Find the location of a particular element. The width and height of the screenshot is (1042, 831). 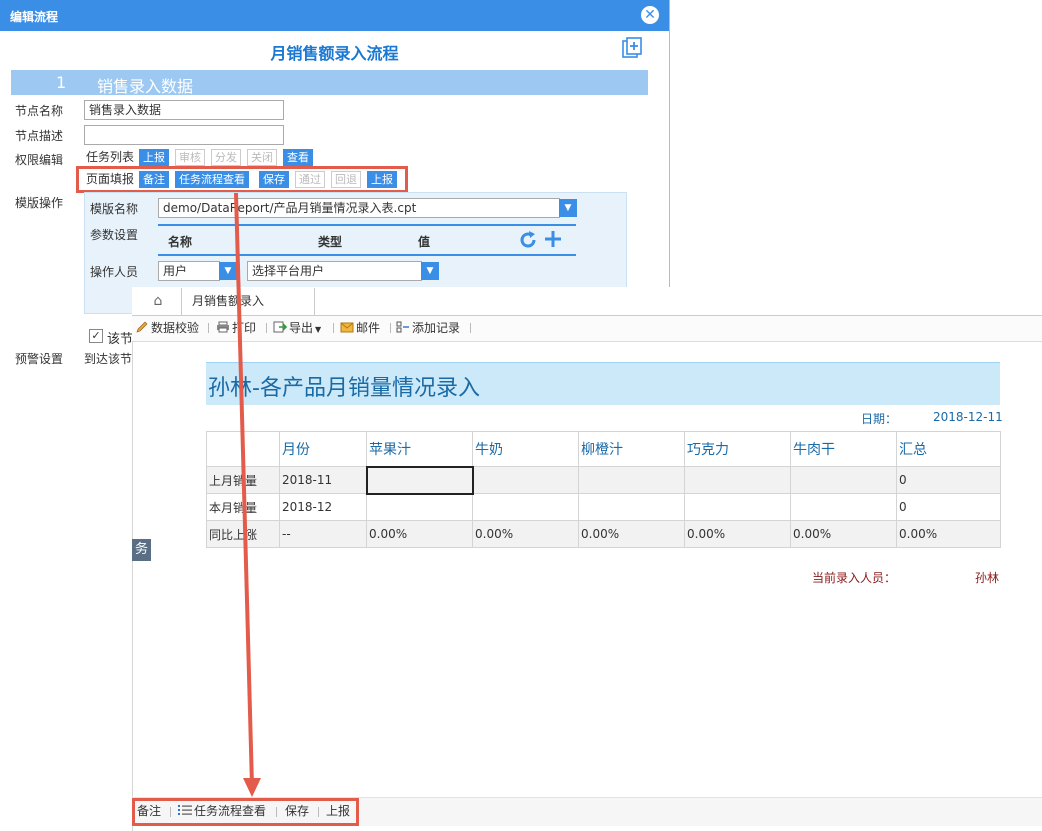

checkbox-label: 该节 is located at coordinates (120, 339).